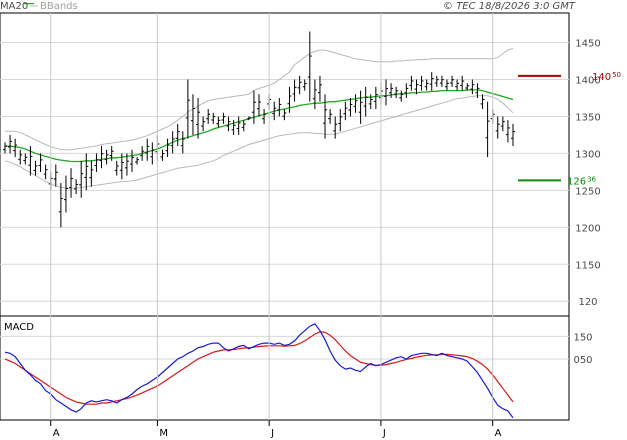 This screenshot has width=627, height=440. I want to click on month-label: M, so click(163, 433).